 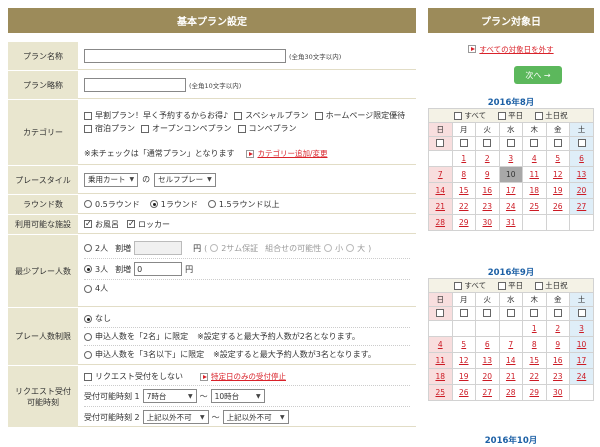 I want to click on calendar-day-link: 27, so click(x=487, y=392).